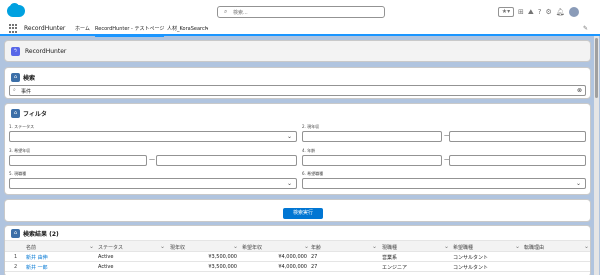 This screenshot has width=600, height=275. What do you see at coordinates (521, 12) in the screenshot?
I see `add-icon: ⊞` at bounding box center [521, 12].